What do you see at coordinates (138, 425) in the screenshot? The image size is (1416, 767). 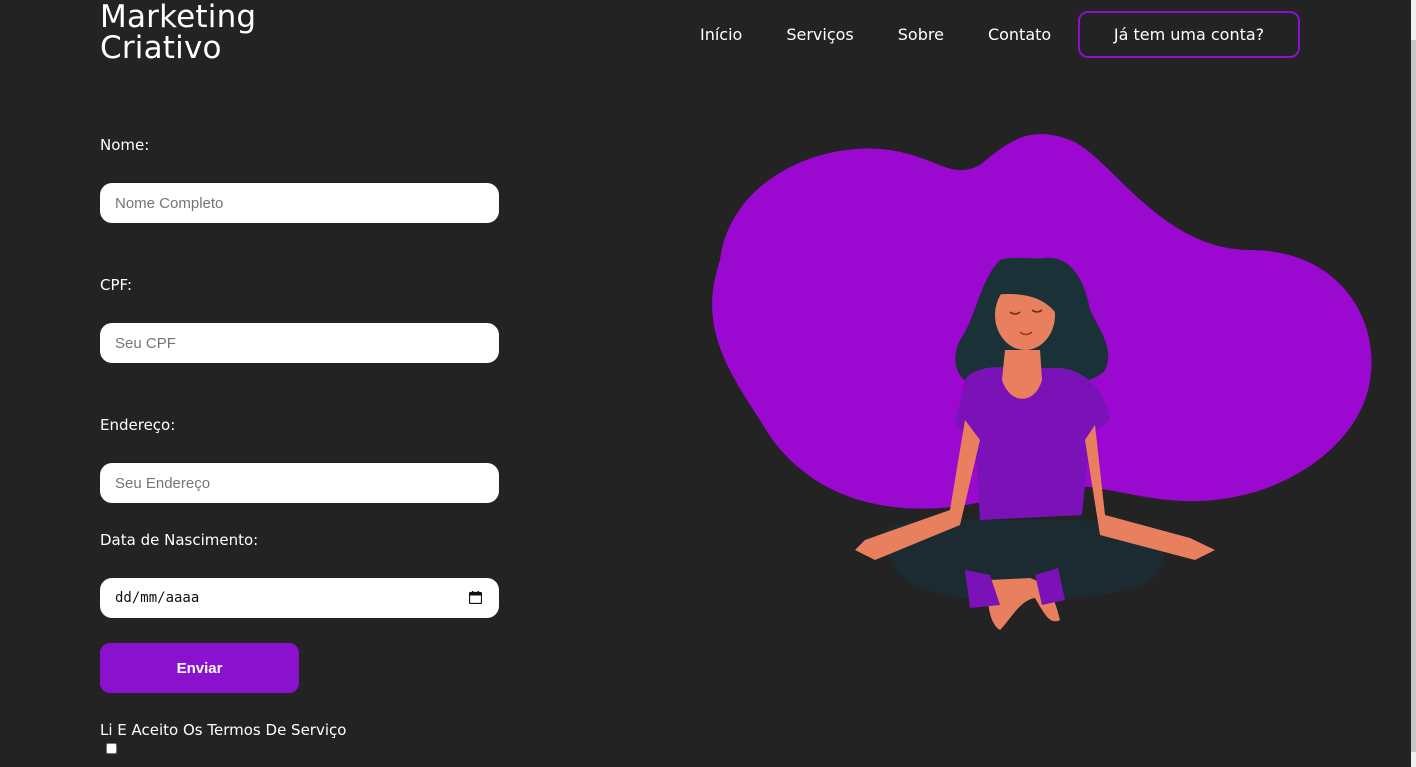 I see `address-label: Endereço:` at bounding box center [138, 425].